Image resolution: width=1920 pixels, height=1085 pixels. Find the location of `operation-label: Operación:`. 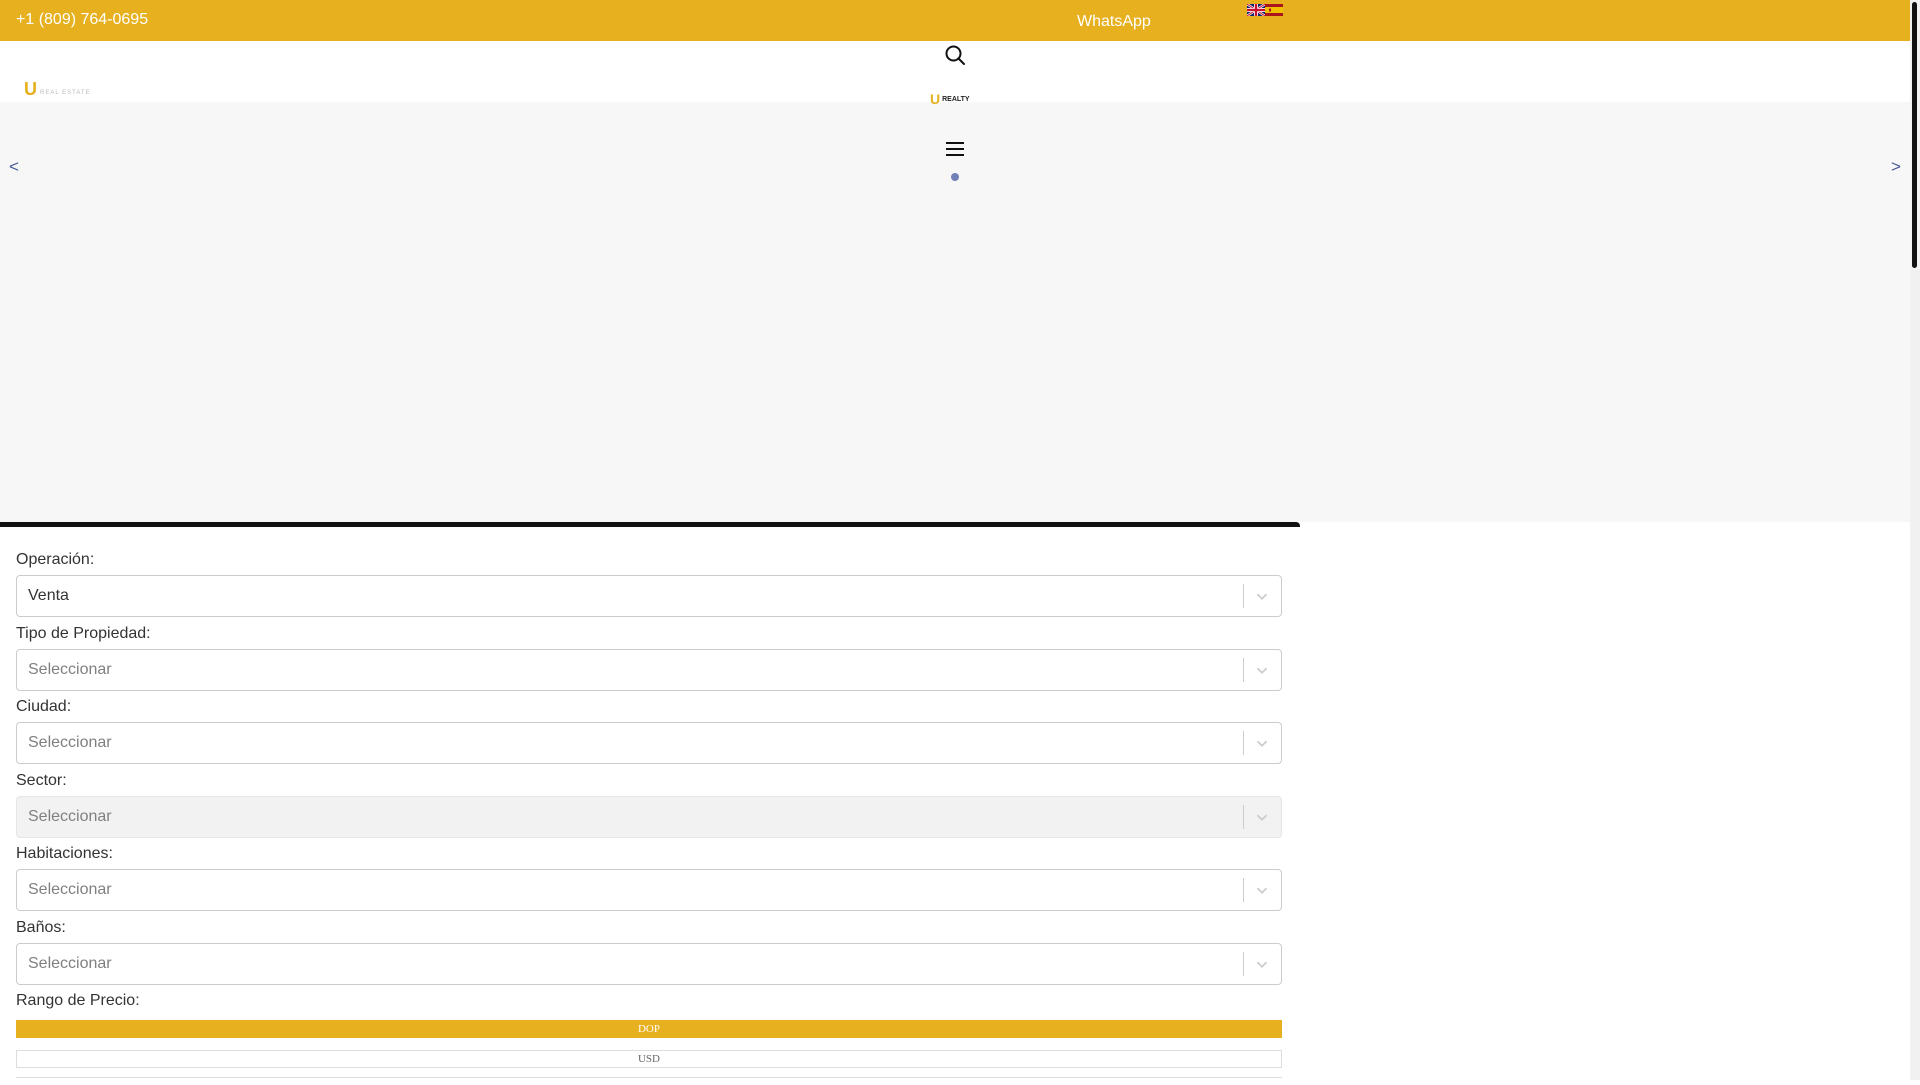

operation-label: Operación: is located at coordinates (55, 559).